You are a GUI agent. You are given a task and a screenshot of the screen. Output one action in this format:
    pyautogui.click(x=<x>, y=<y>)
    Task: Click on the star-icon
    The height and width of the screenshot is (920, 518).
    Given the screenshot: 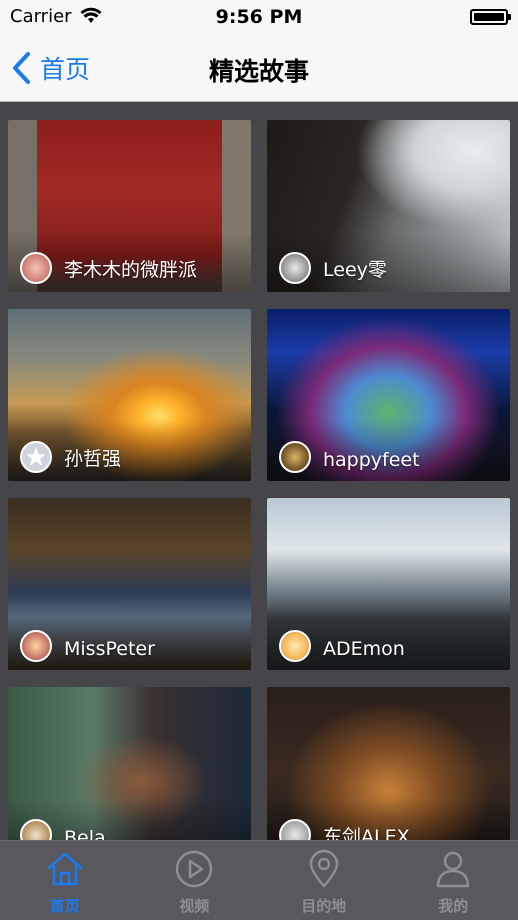 What is the action you would take?
    pyautogui.click(x=36, y=456)
    